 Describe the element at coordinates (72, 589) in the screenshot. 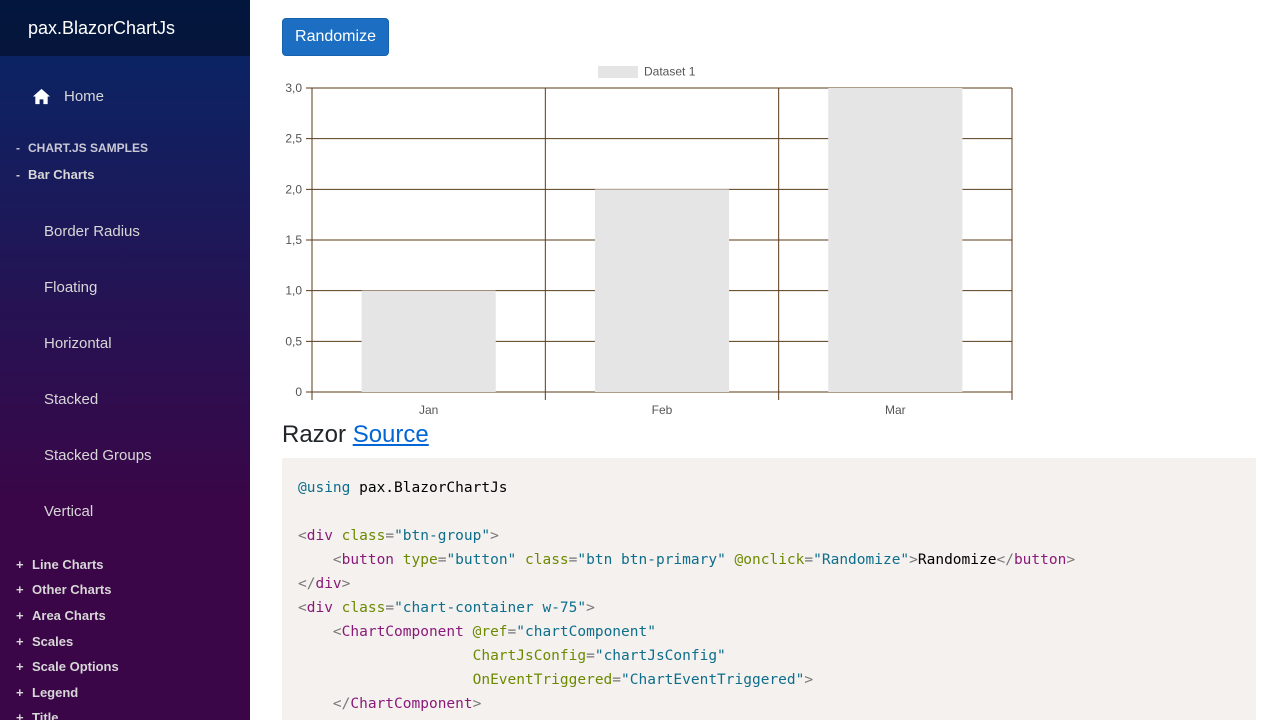

I see `sidebar-group-label: Other Charts` at that location.